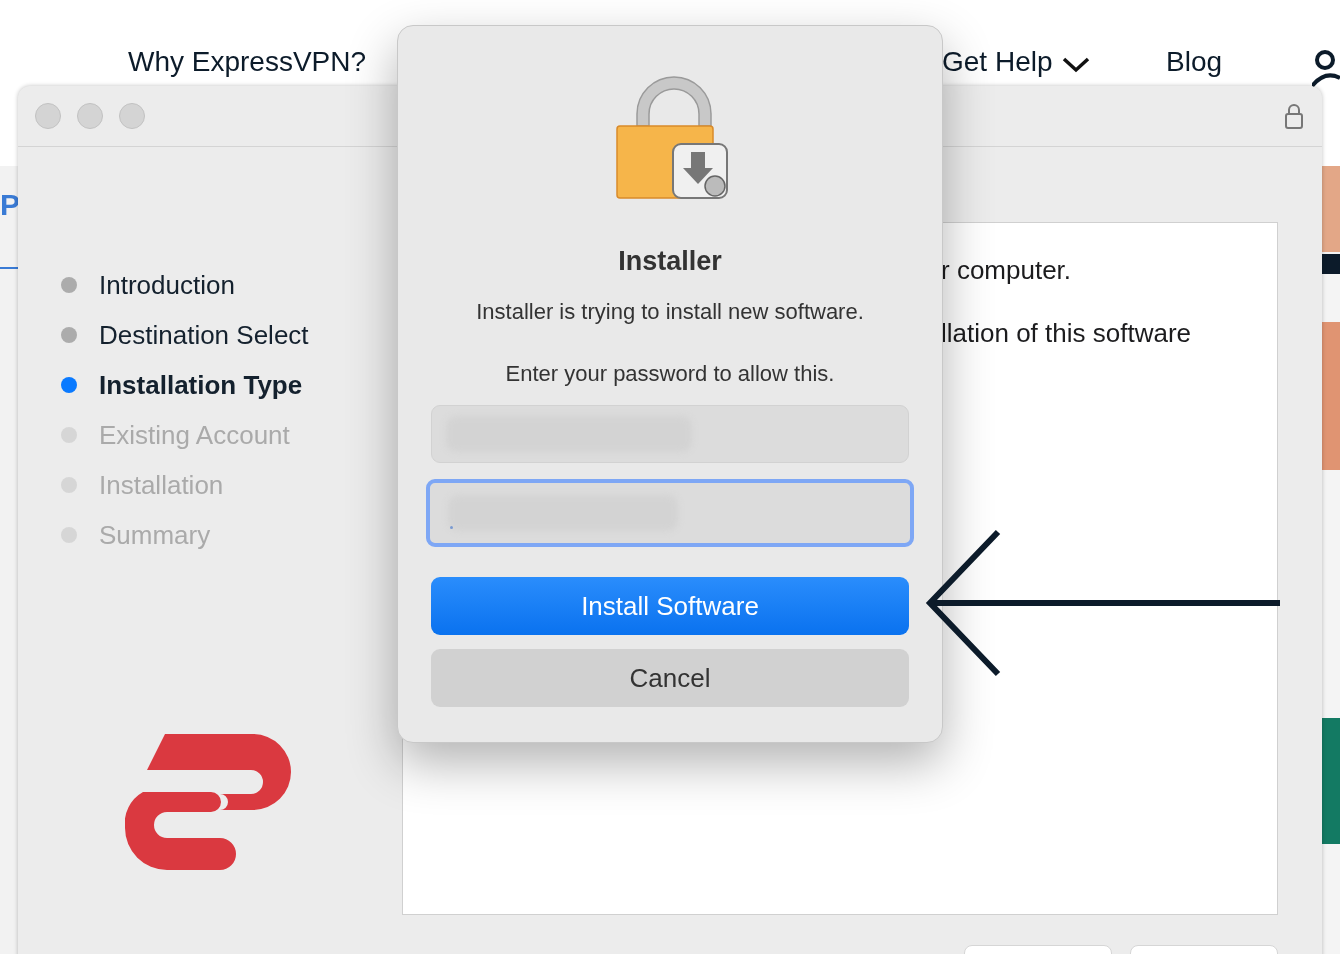  What do you see at coordinates (670, 312) in the screenshot?
I see `dialog-message: Installer is trying to install new software.` at bounding box center [670, 312].